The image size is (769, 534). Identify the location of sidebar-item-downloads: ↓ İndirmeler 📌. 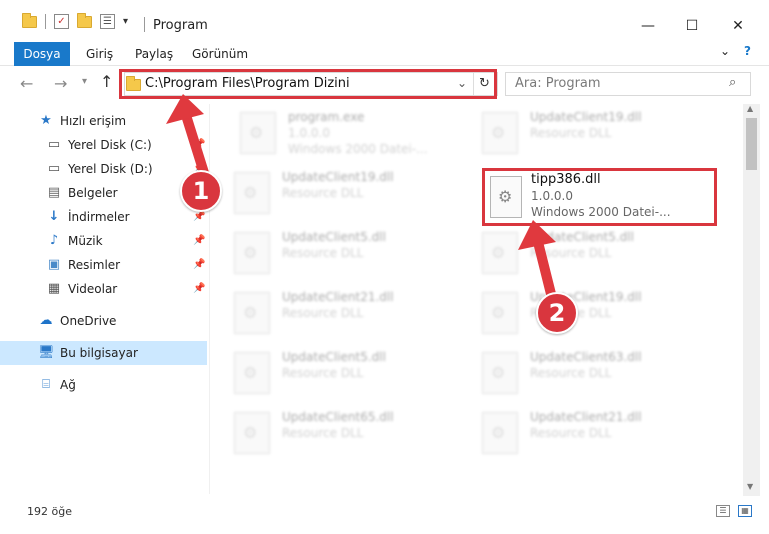
(103, 217).